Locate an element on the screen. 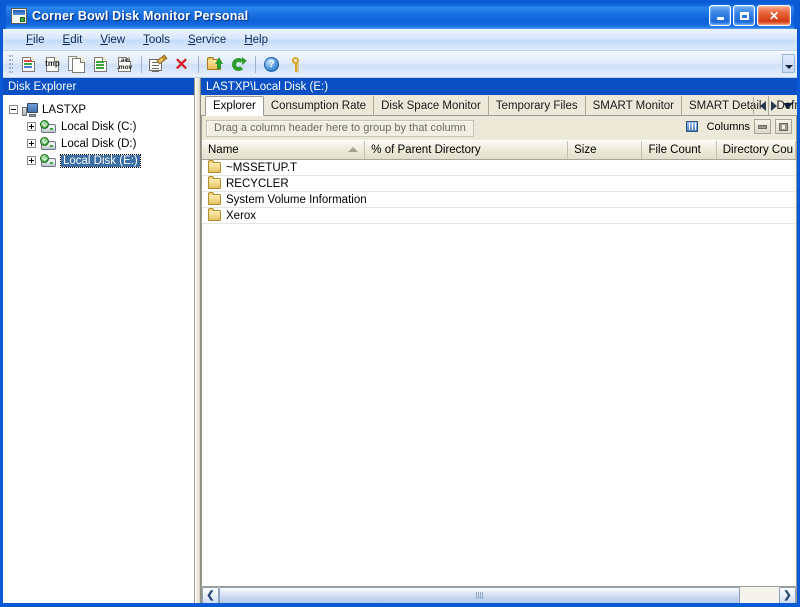 This screenshot has height=607, width=800. tree-node-local-disk-d: Local Disk (D:) is located at coordinates (101, 143).